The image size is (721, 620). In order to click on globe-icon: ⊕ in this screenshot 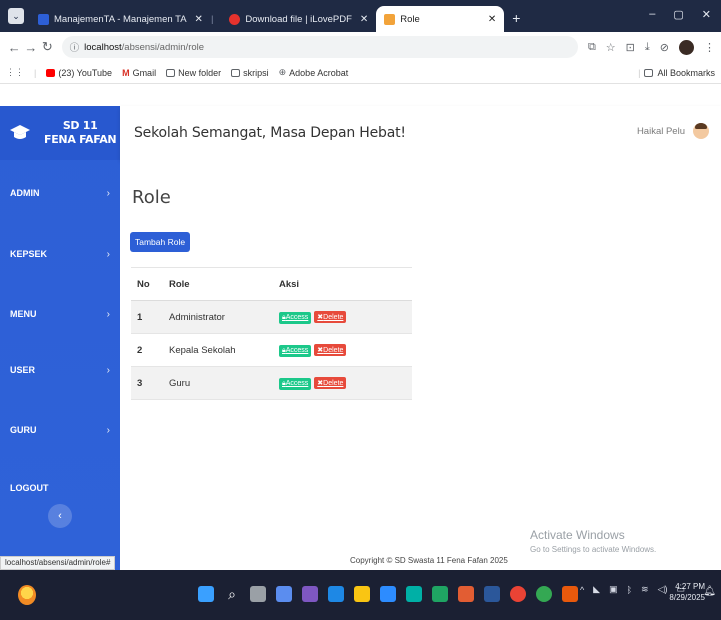, I will do `click(282, 72)`.